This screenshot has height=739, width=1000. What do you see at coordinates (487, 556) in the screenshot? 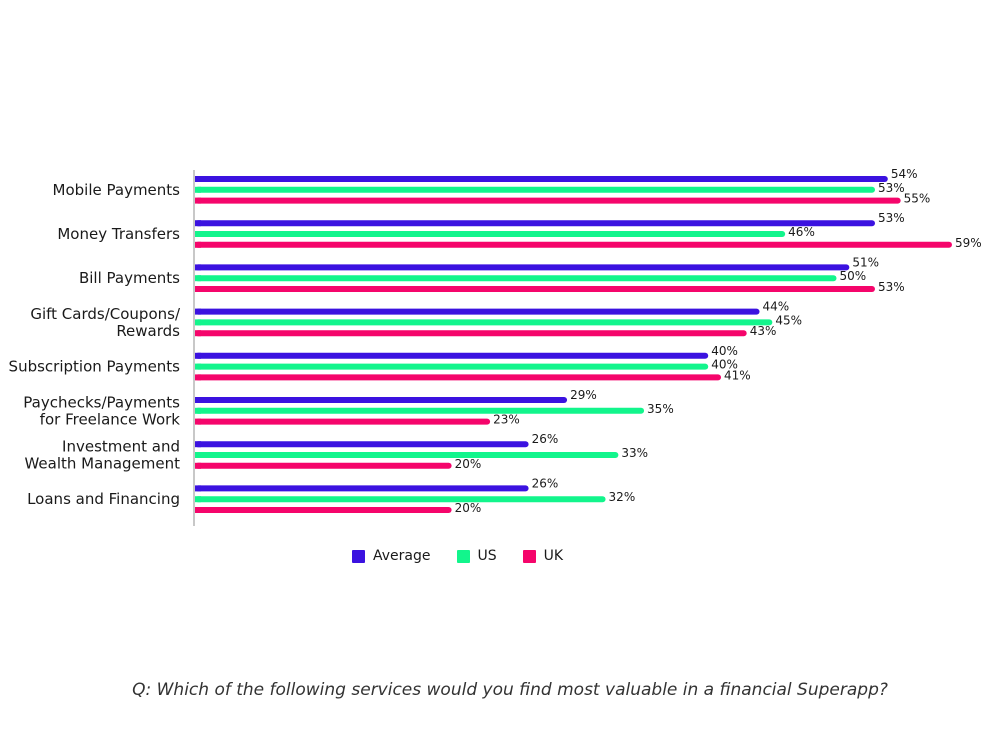
I see `legend-label-us: US` at bounding box center [487, 556].